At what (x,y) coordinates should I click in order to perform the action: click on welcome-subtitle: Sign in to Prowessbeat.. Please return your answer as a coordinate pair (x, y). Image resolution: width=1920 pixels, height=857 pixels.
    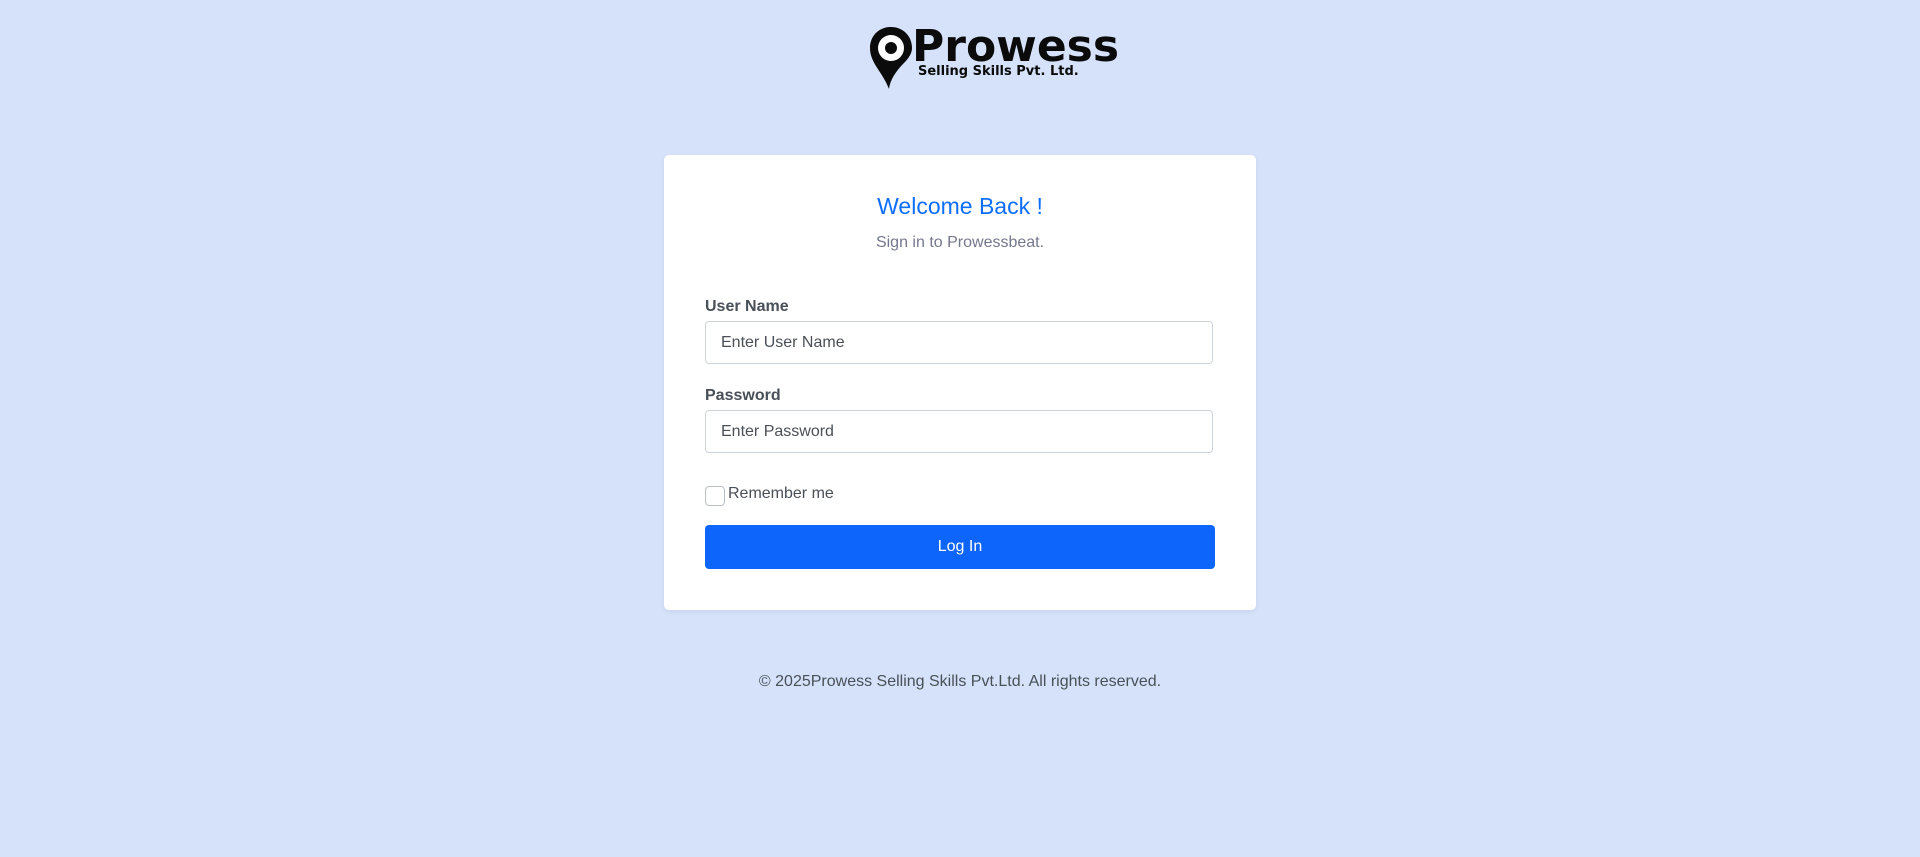
    Looking at the image, I should click on (960, 242).